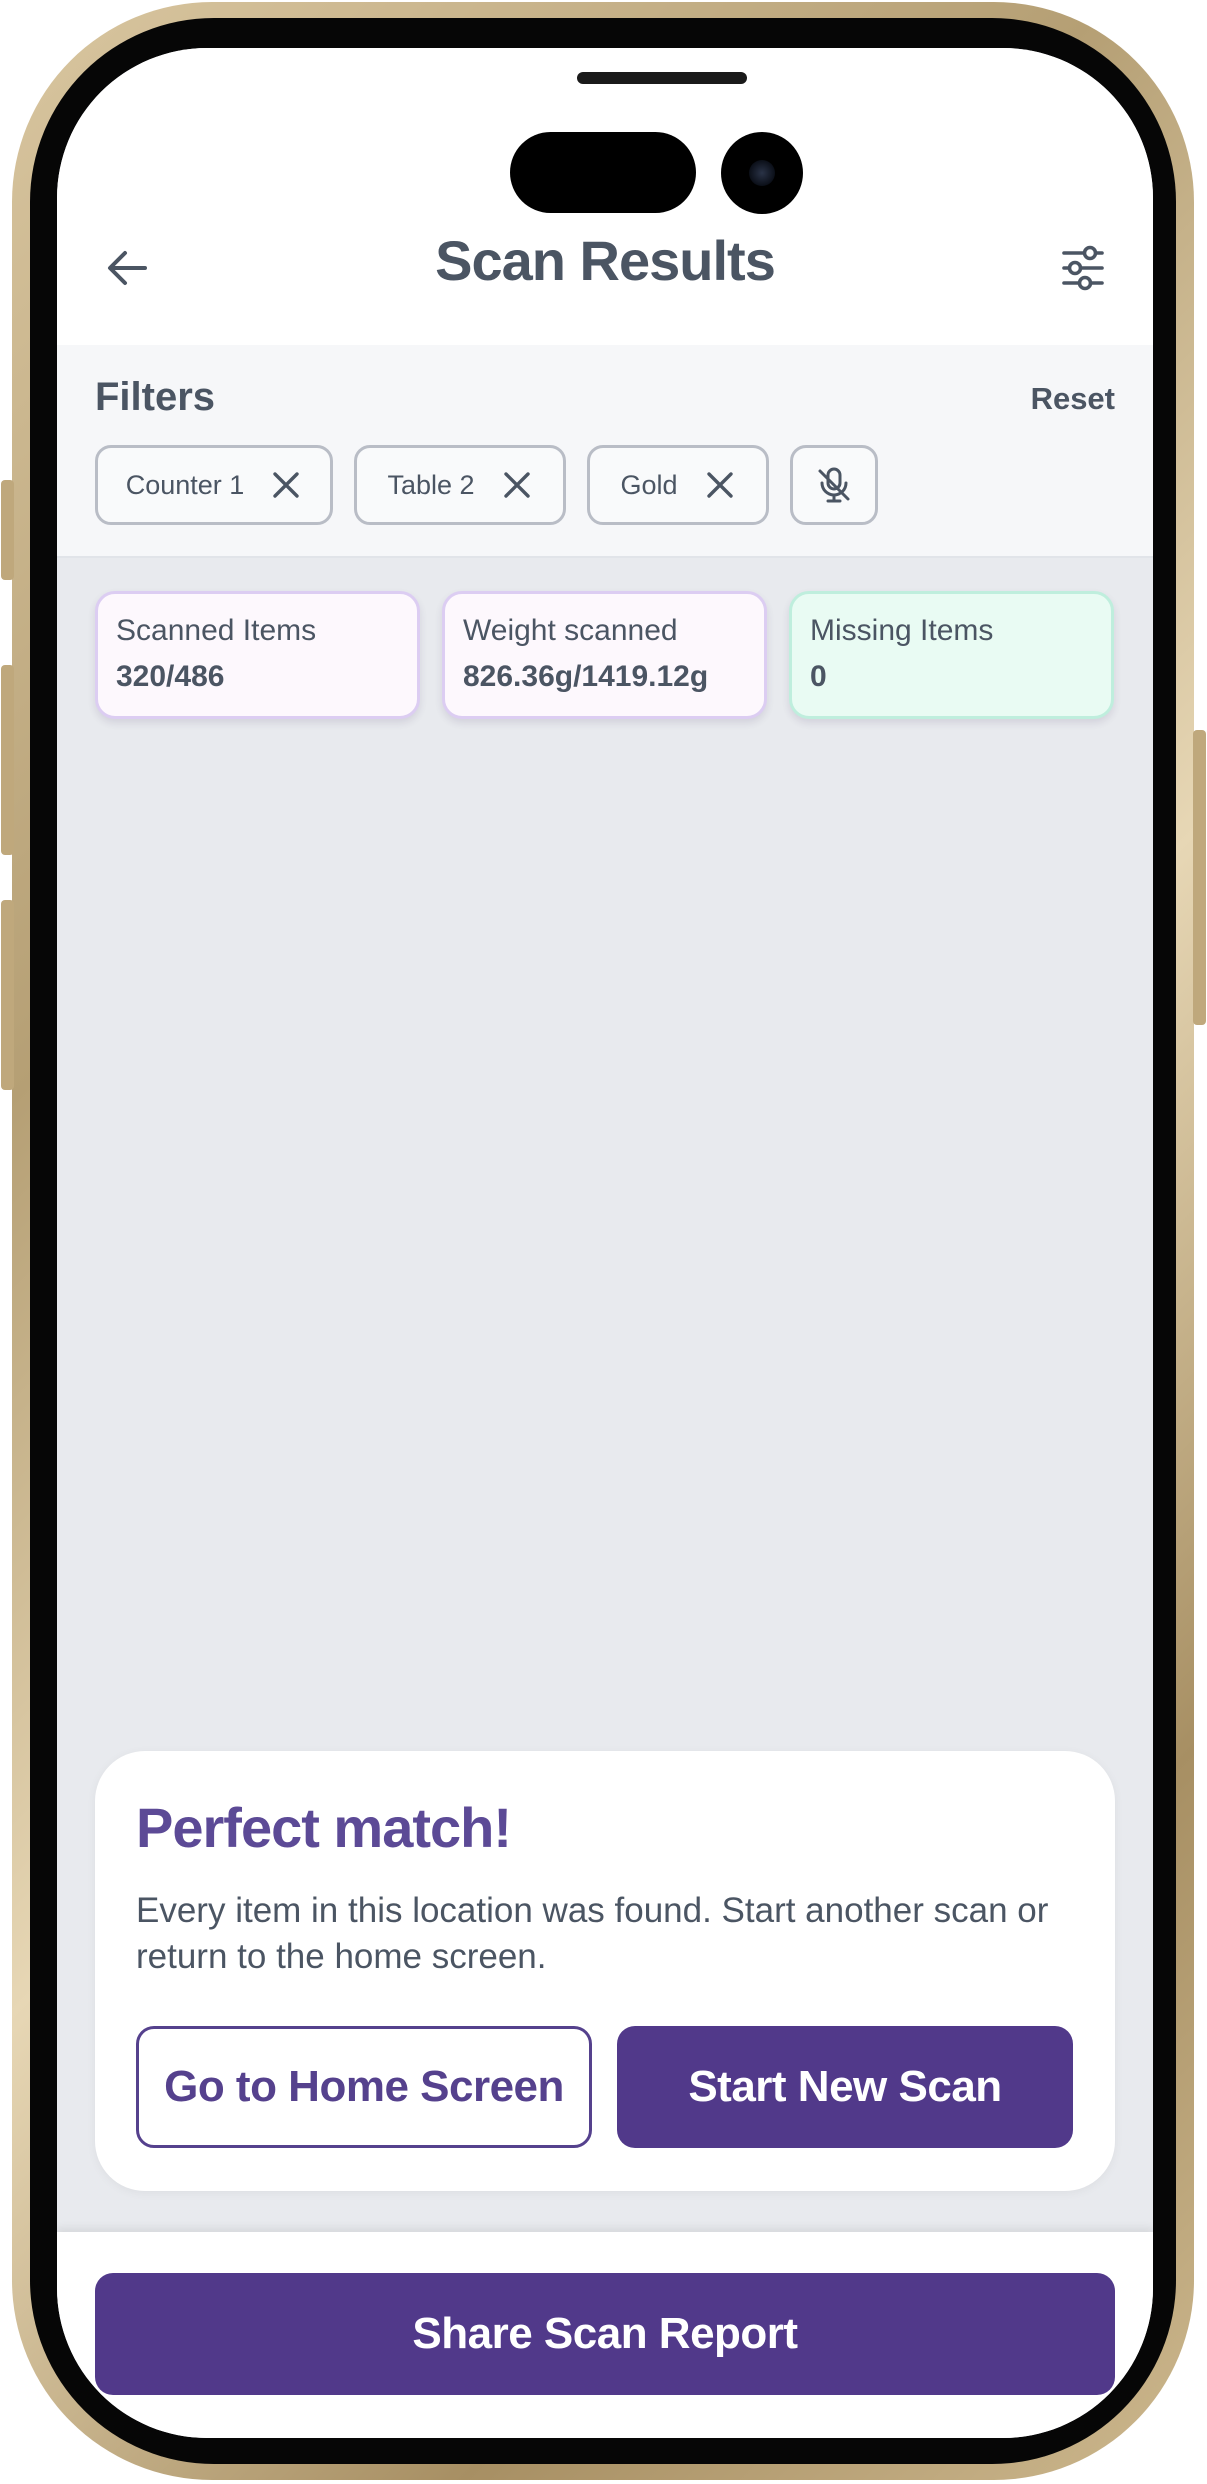  What do you see at coordinates (586, 676) in the screenshot?
I see `stat-value: 826.36g/1419.12g` at bounding box center [586, 676].